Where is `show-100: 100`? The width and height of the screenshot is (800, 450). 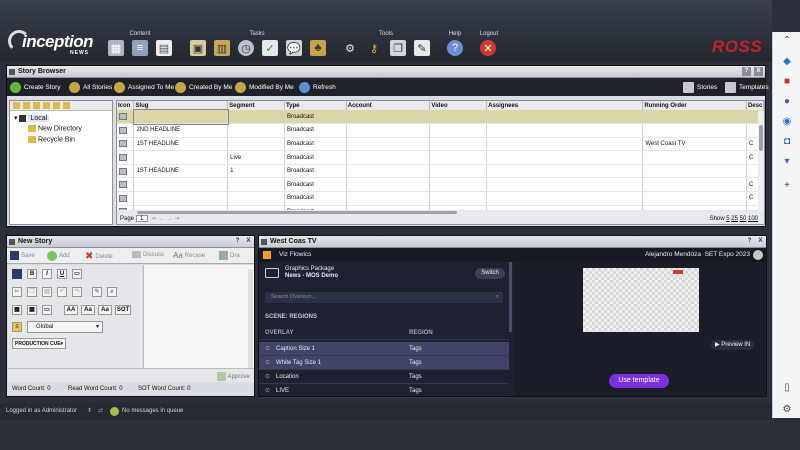 show-100: 100 is located at coordinates (753, 219).